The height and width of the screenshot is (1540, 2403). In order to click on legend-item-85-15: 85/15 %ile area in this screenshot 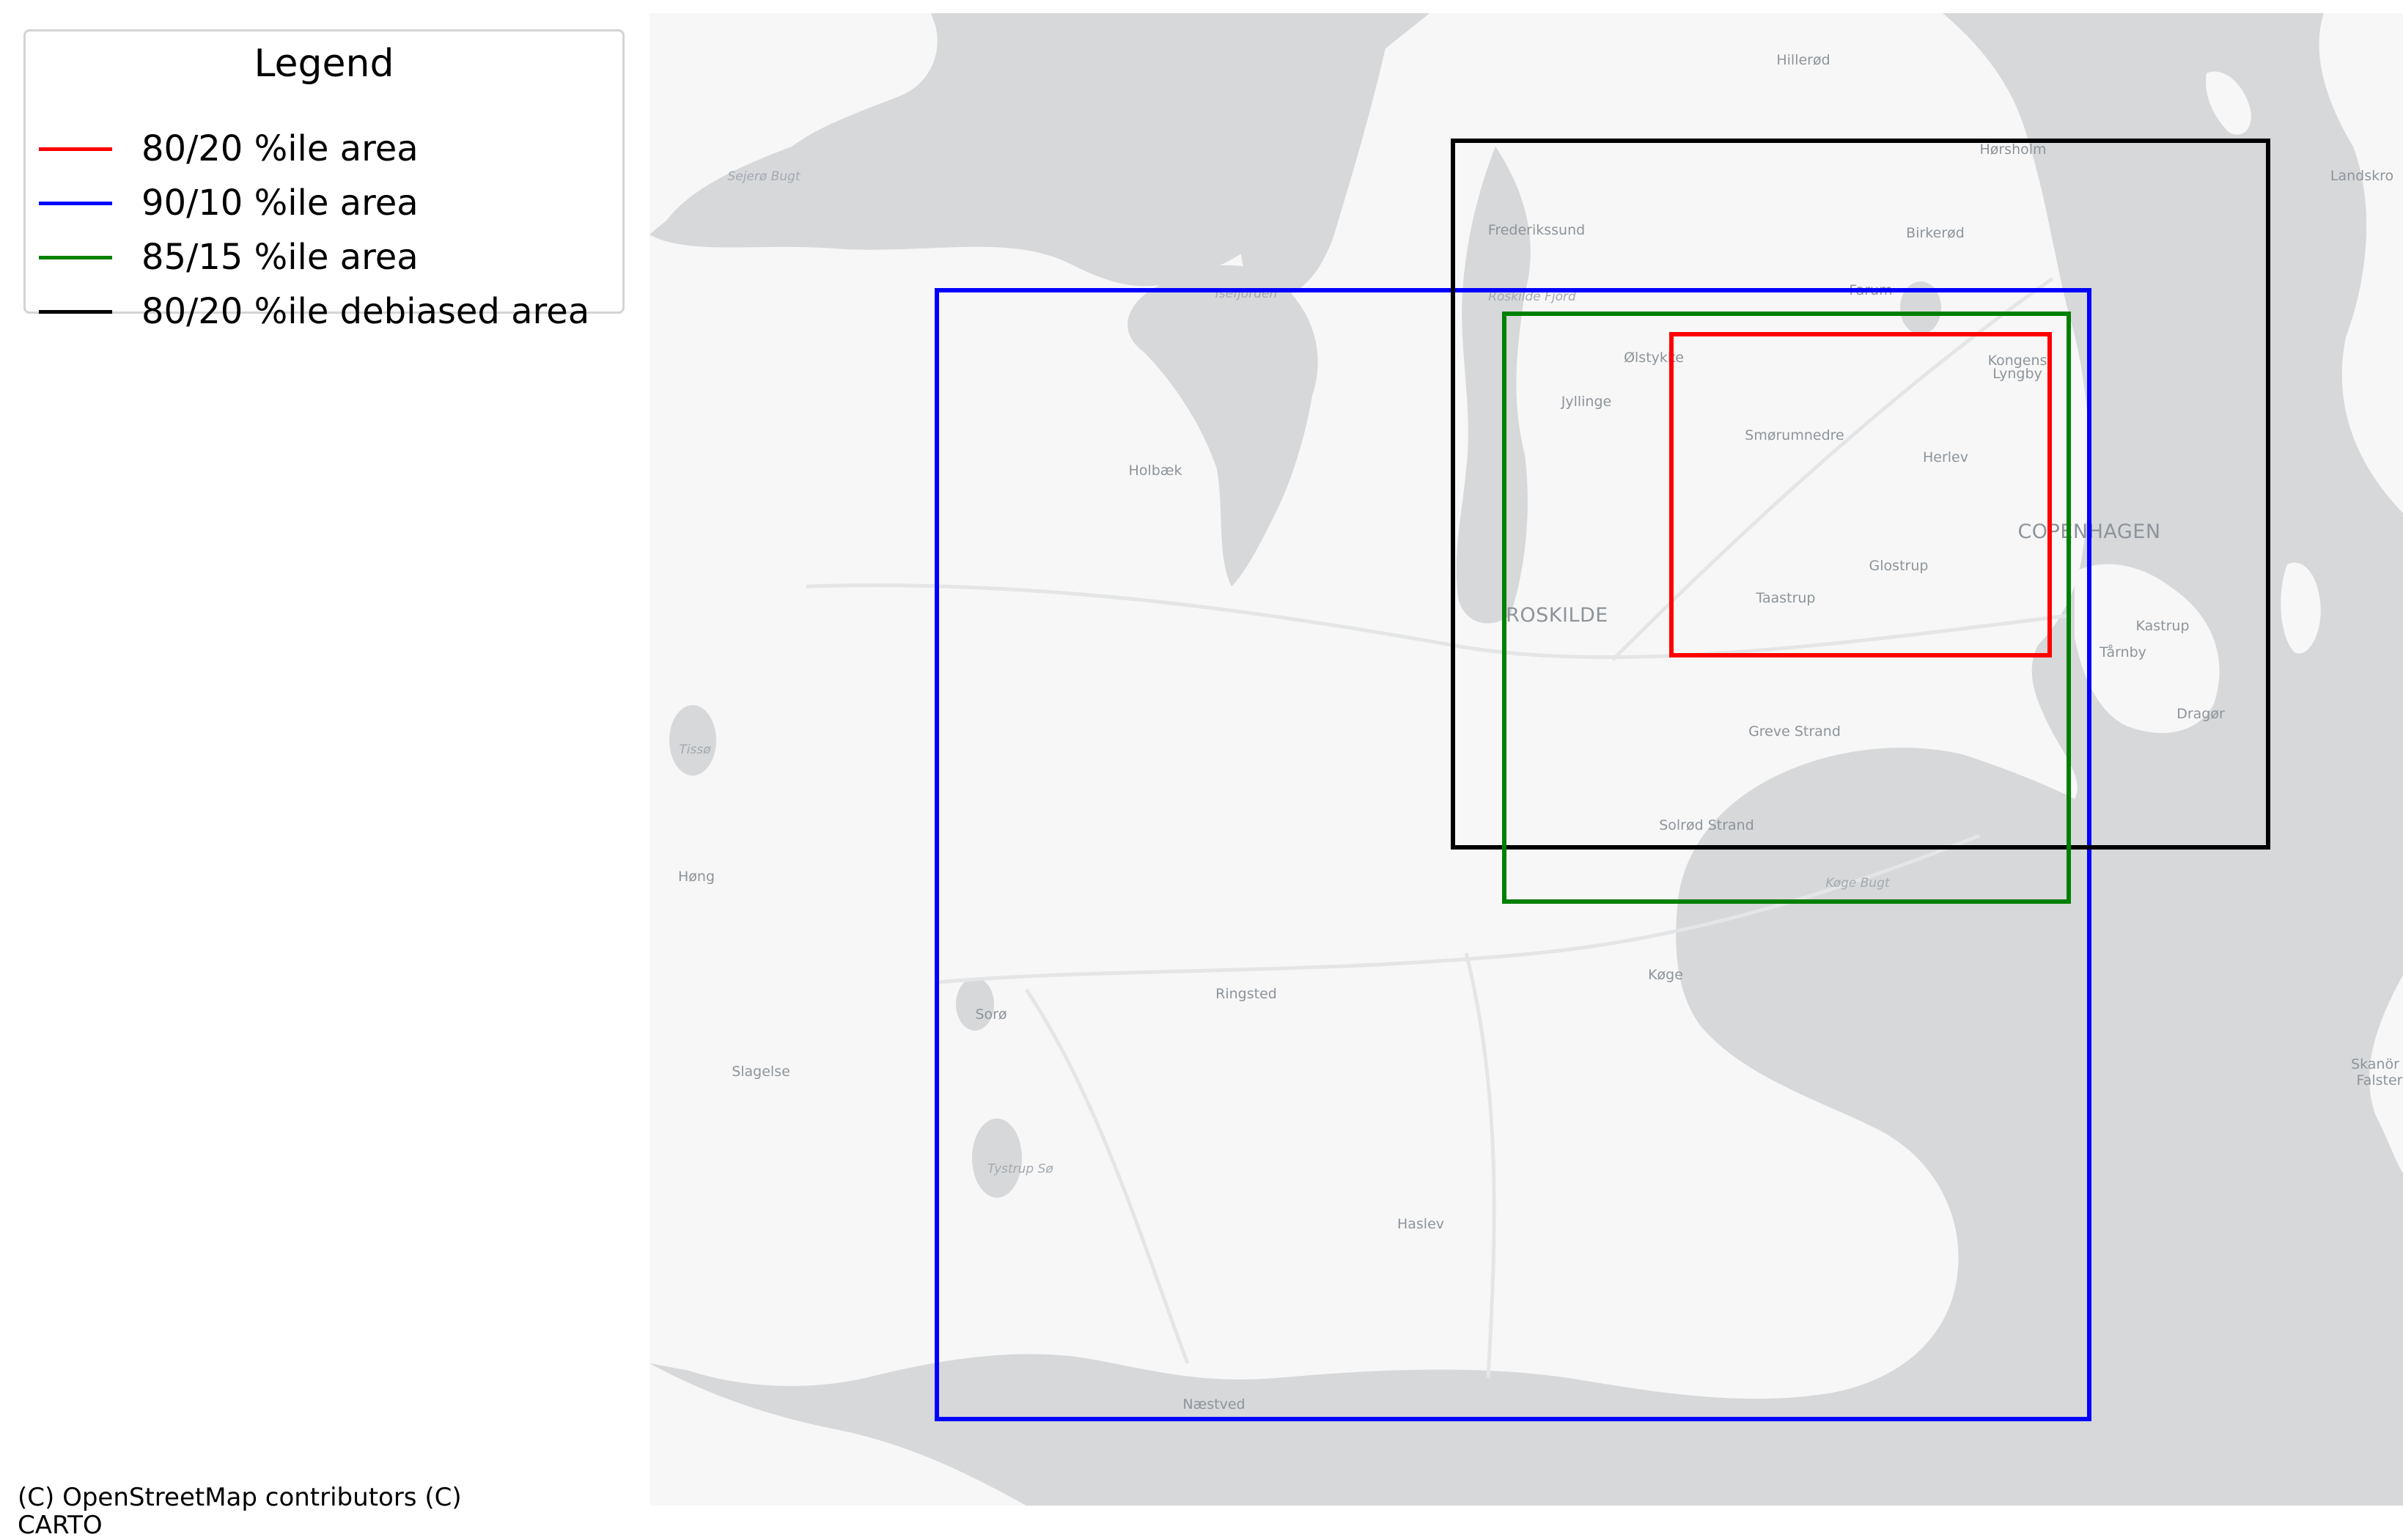, I will do `click(229, 257)`.